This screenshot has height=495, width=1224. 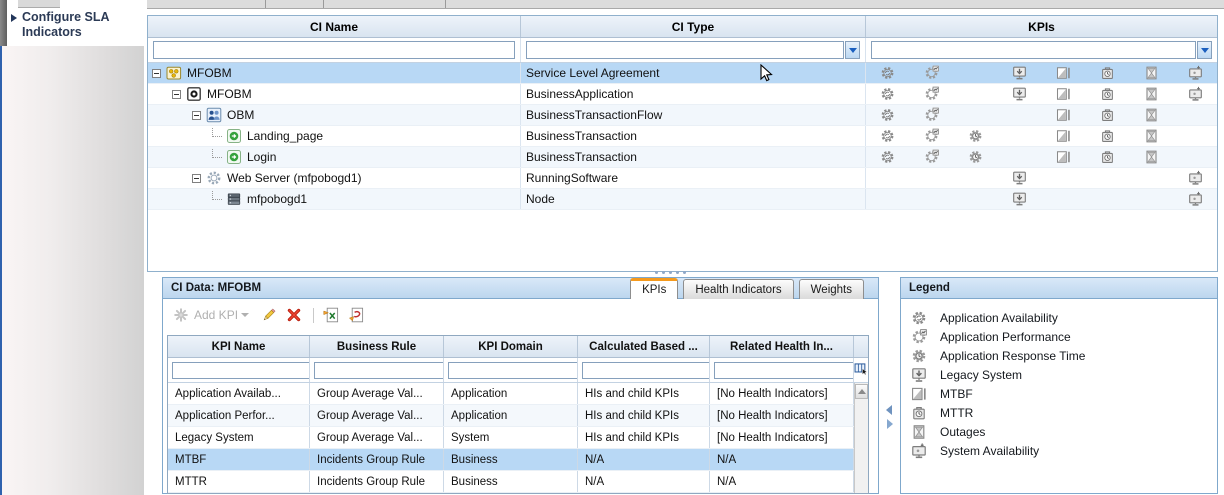 I want to click on ci-data-tabs: KPIs Health Indicators Weights, so click(x=744, y=288).